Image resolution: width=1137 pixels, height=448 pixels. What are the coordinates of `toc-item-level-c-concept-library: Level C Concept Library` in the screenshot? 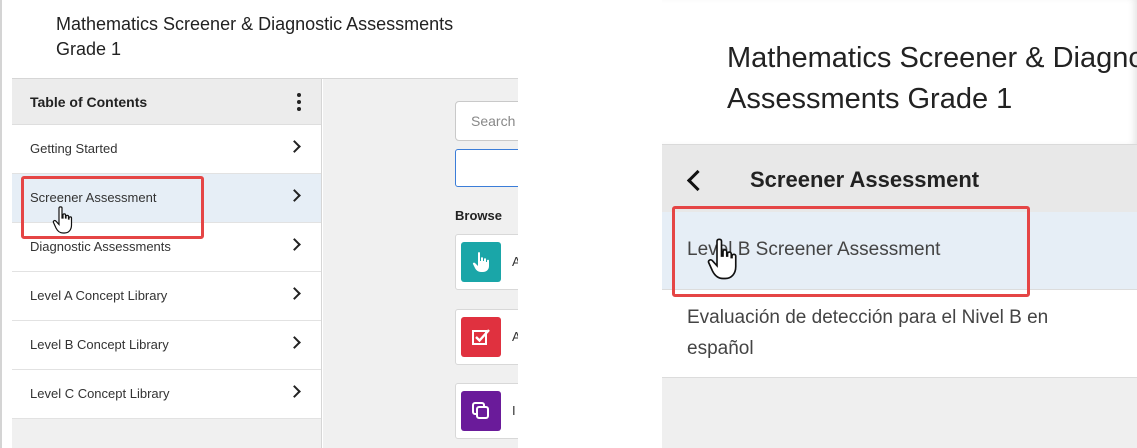 It's located at (166, 394).